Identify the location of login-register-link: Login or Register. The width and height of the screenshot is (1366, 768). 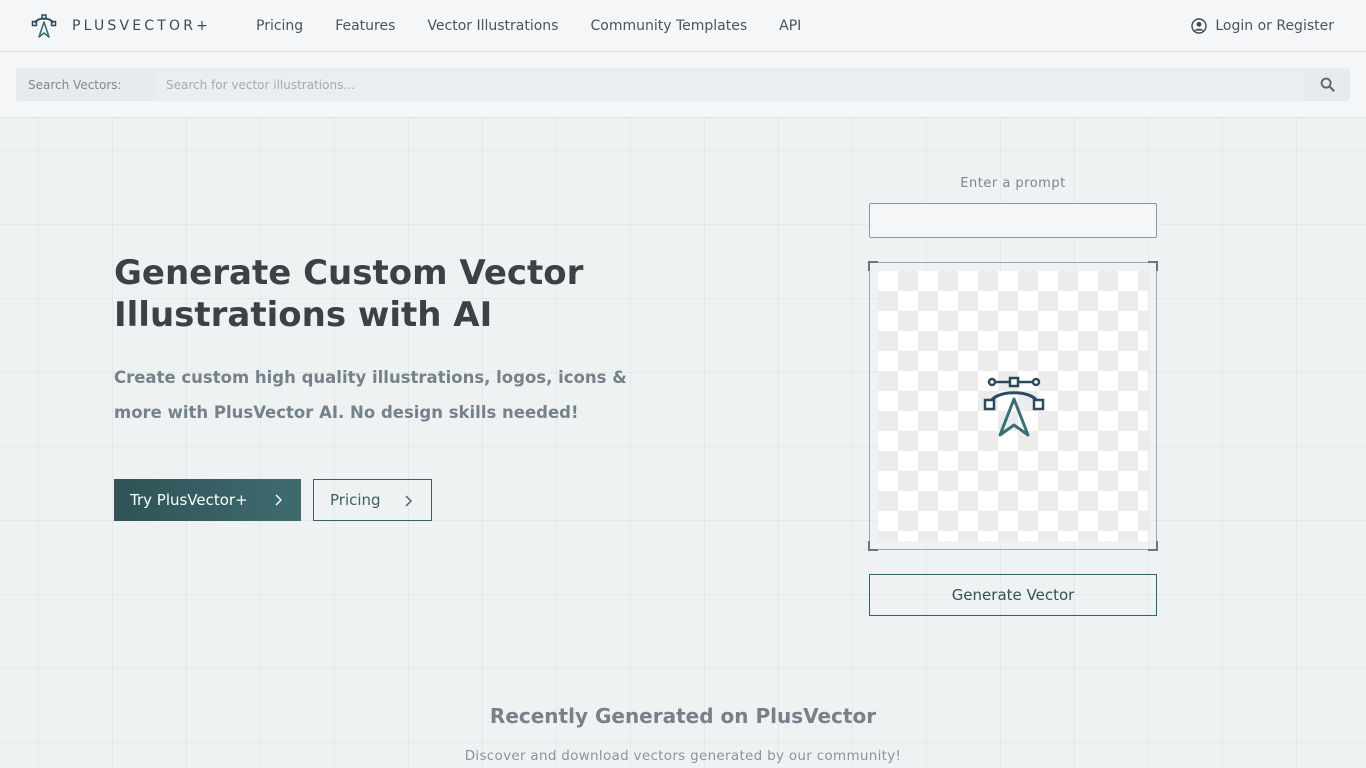
(1262, 26).